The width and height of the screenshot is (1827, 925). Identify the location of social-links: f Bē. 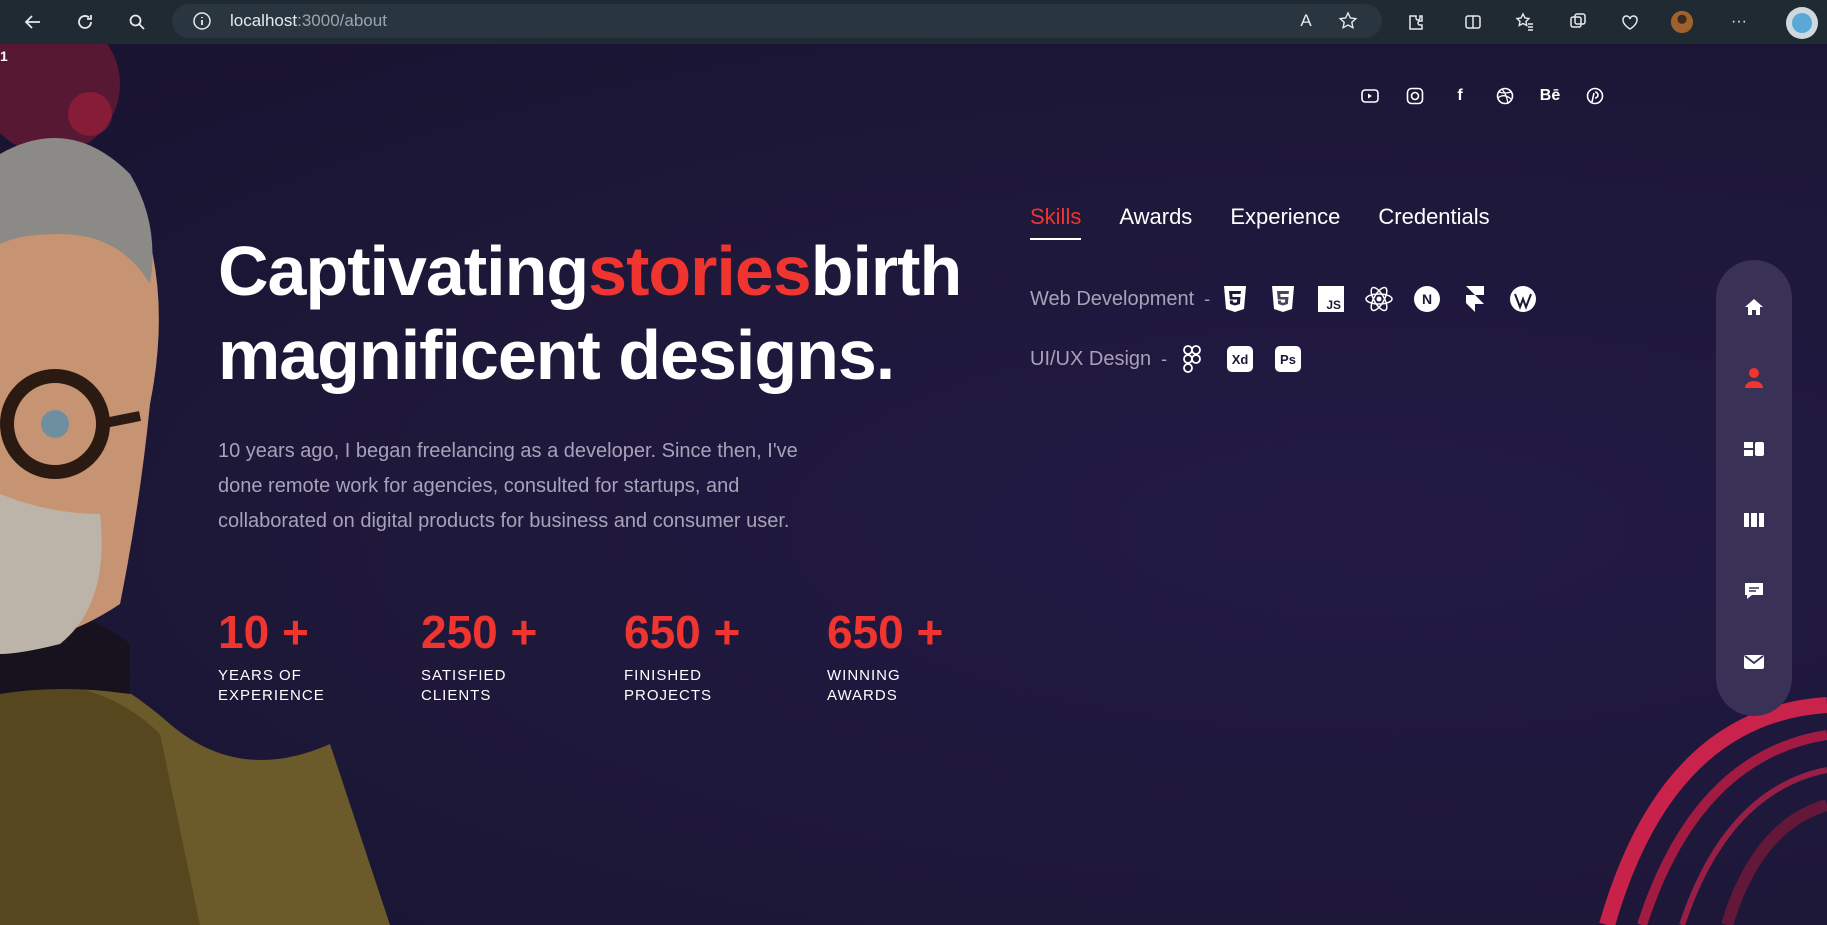
(1482, 96).